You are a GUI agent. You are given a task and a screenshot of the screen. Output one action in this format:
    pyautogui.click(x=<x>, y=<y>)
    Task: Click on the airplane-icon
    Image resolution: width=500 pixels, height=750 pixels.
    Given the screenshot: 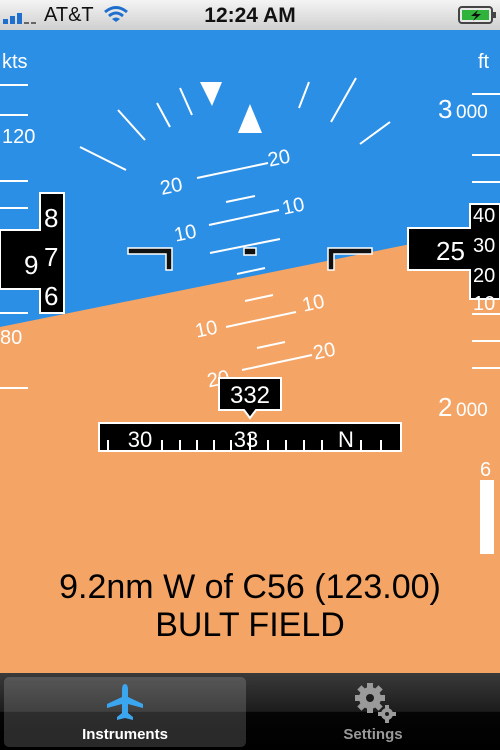 What is the action you would take?
    pyautogui.click(x=125, y=702)
    